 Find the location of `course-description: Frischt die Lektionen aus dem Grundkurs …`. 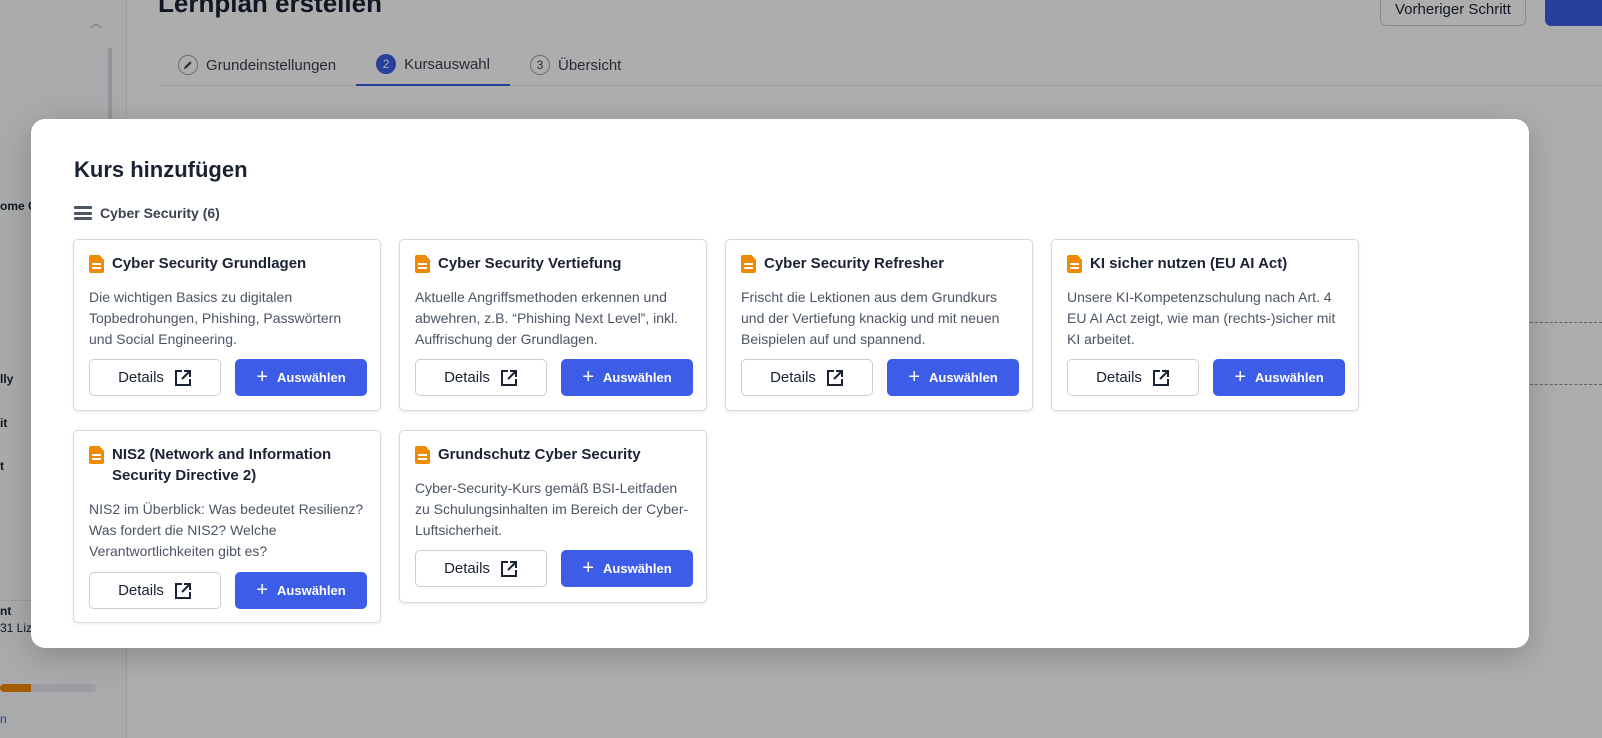

course-description: Frischt die Lektionen aus dem Grundkurs … is located at coordinates (870, 318).